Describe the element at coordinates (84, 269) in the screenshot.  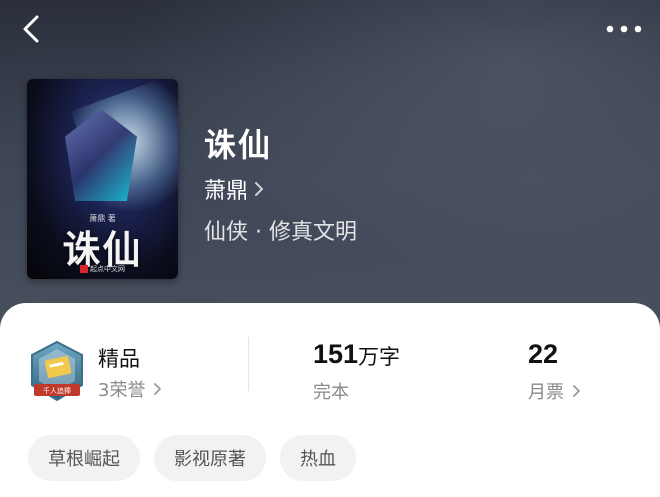
I see `publisher-logo-icon` at that location.